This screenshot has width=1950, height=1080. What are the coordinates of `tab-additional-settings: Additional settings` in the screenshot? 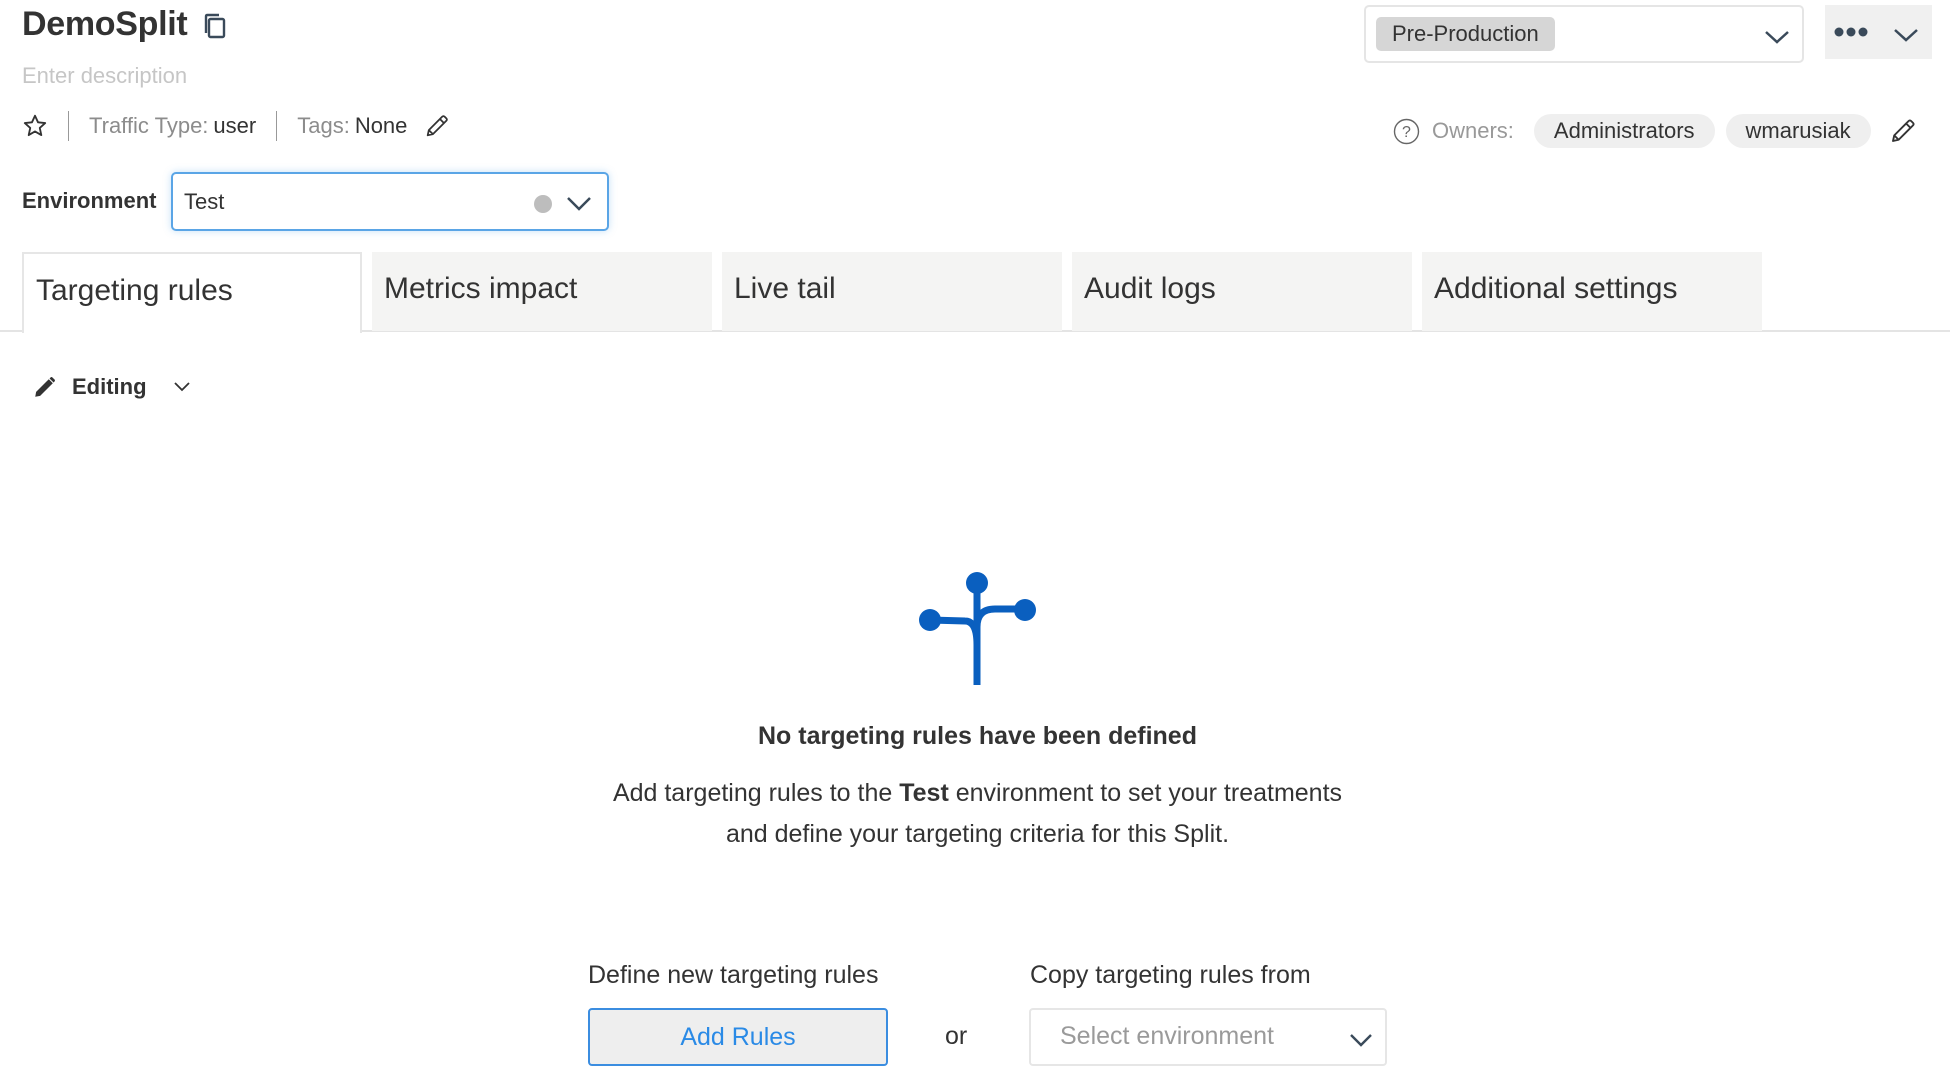 It's located at (1592, 291).